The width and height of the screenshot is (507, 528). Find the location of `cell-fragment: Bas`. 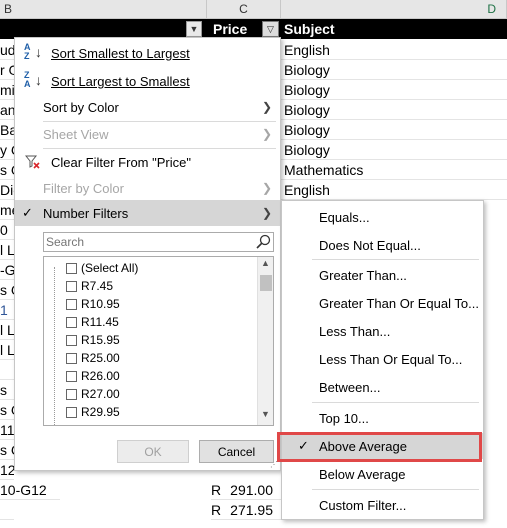

cell-fragment: Bas is located at coordinates (7, 130).